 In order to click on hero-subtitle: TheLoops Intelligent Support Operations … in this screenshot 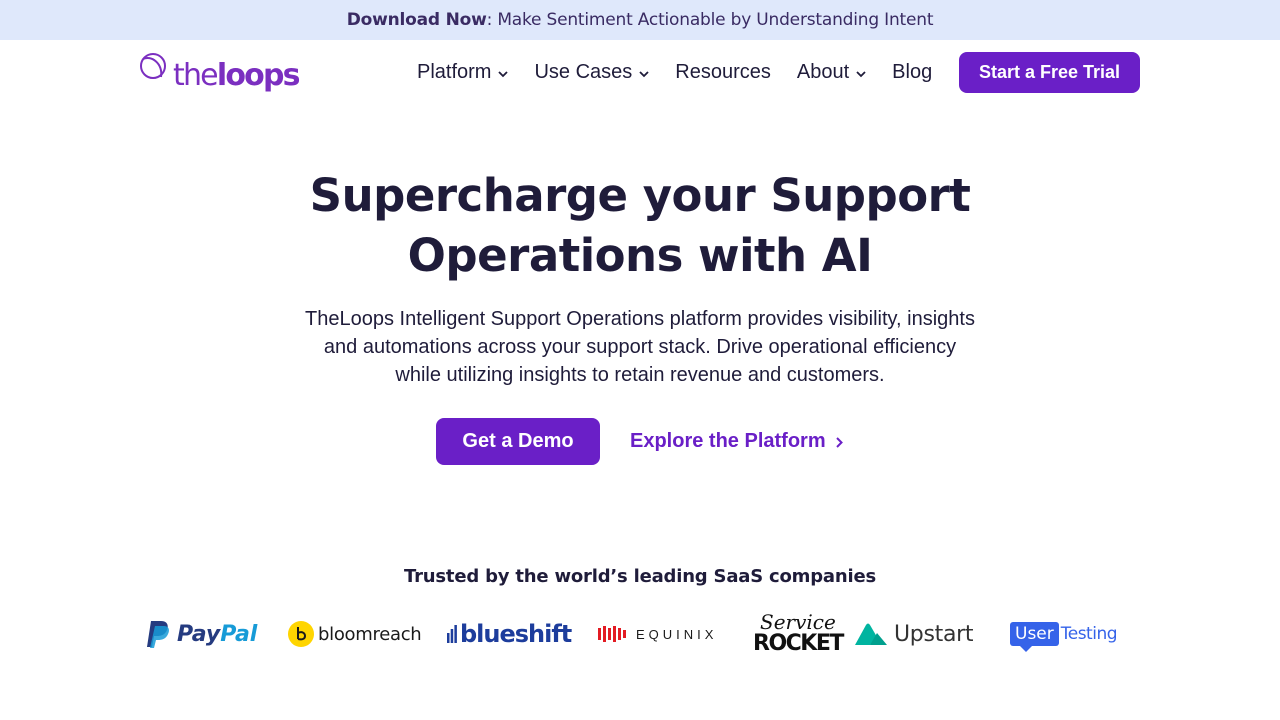, I will do `click(640, 347)`.